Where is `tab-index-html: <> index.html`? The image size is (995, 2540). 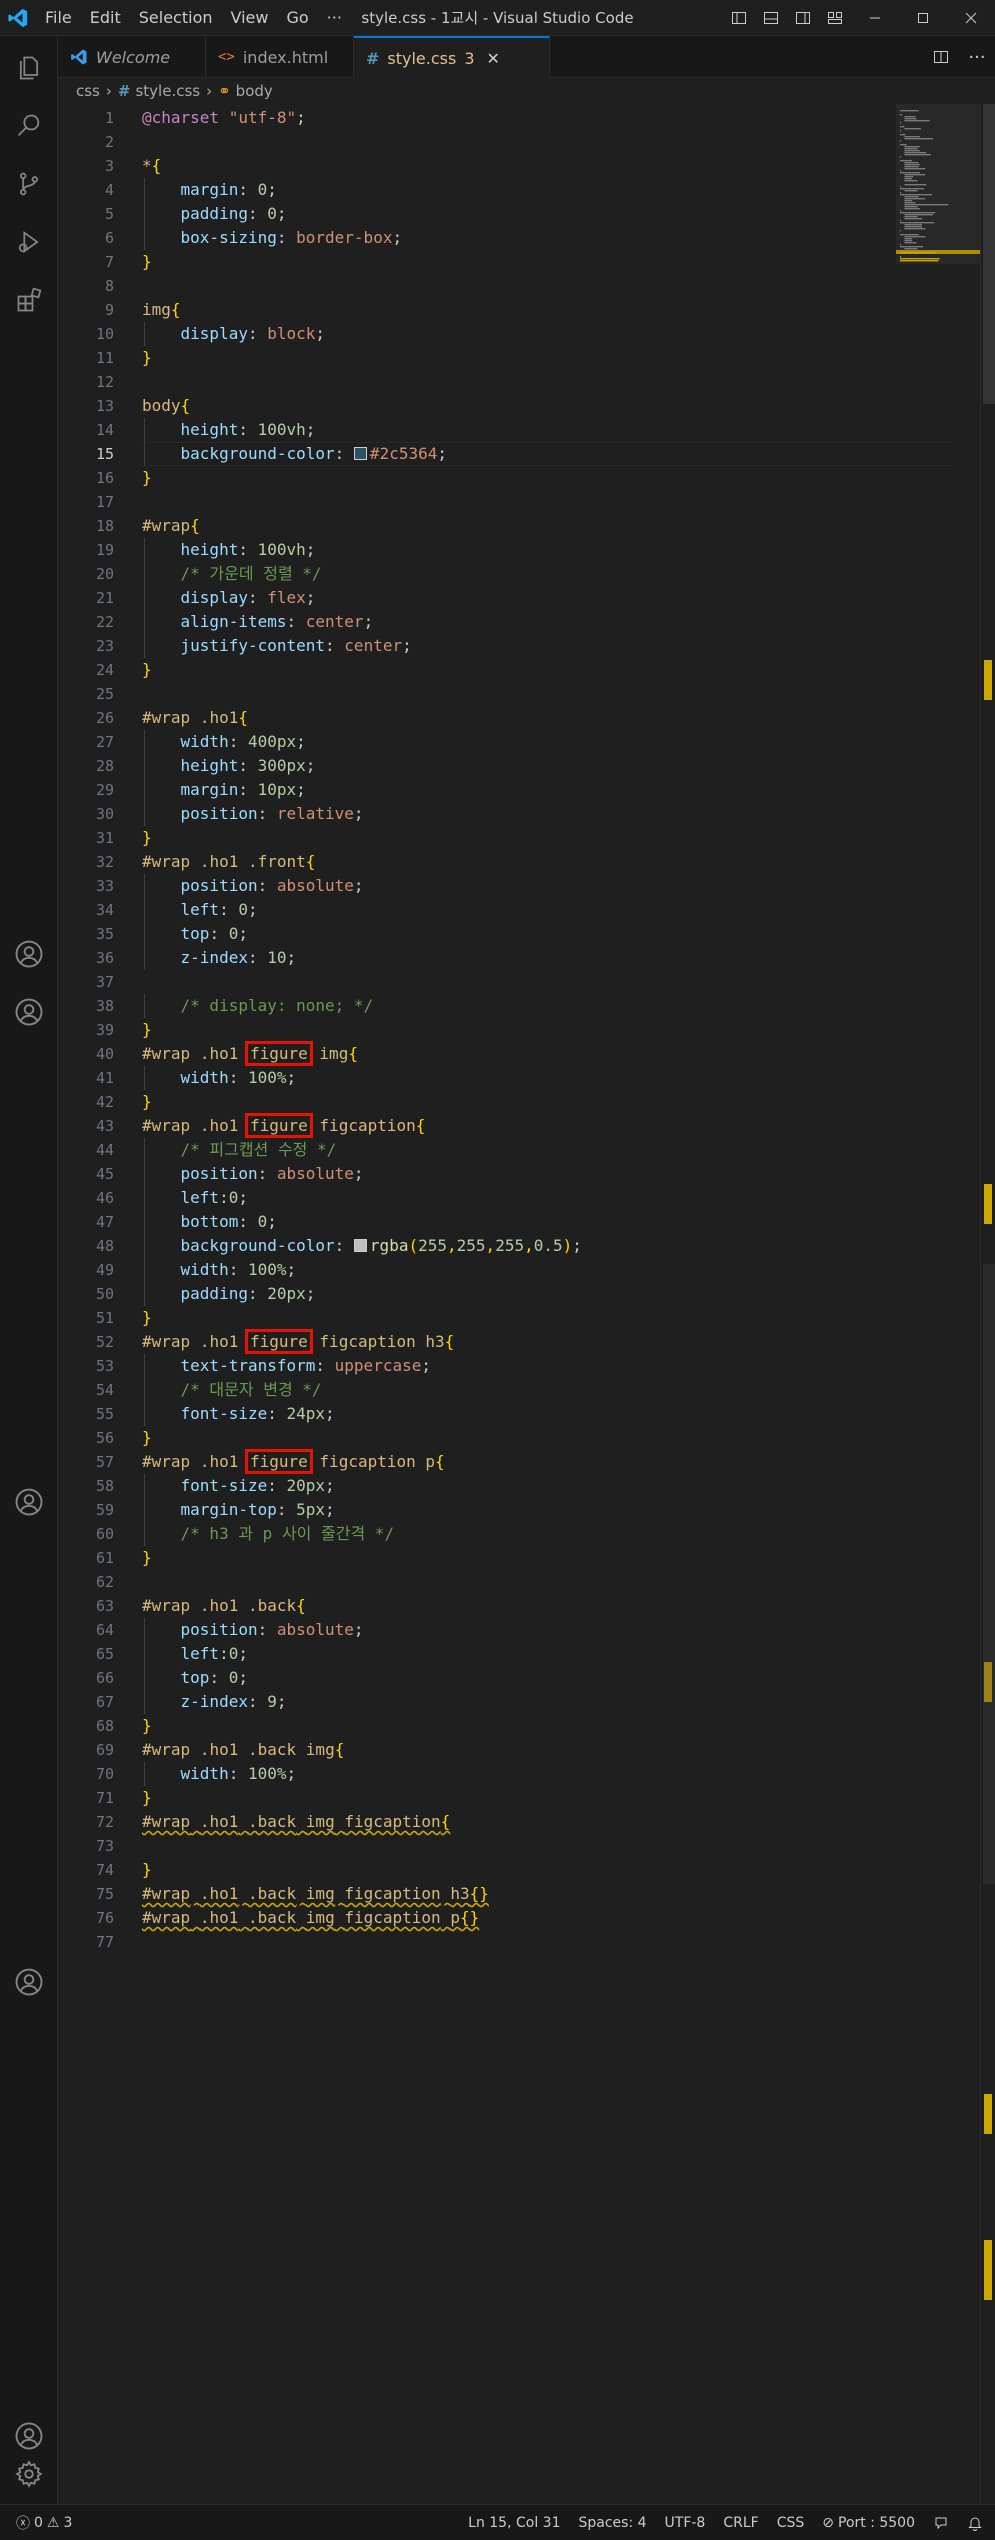 tab-index-html: <> index.html is located at coordinates (280, 57).